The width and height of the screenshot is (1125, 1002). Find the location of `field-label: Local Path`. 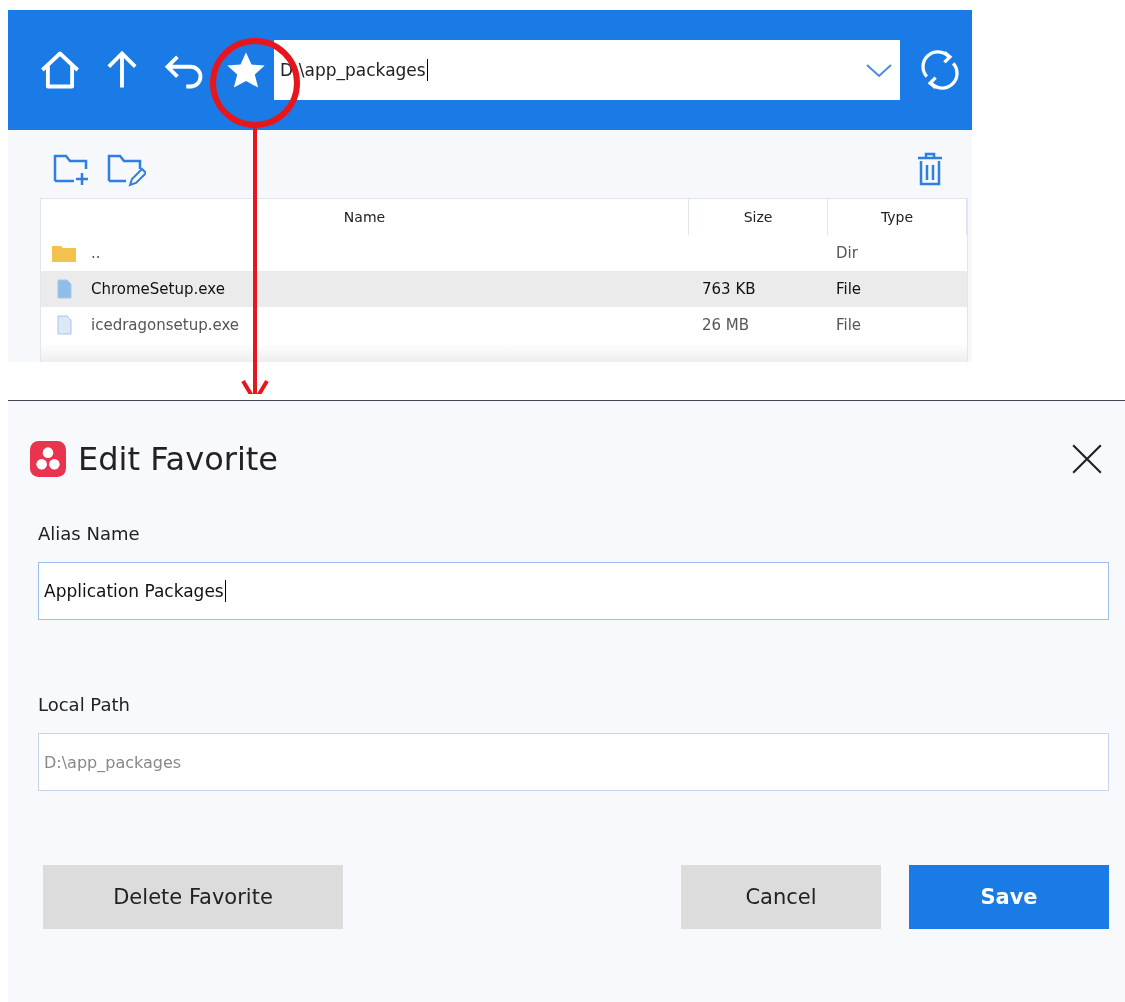

field-label: Local Path is located at coordinates (84, 704).